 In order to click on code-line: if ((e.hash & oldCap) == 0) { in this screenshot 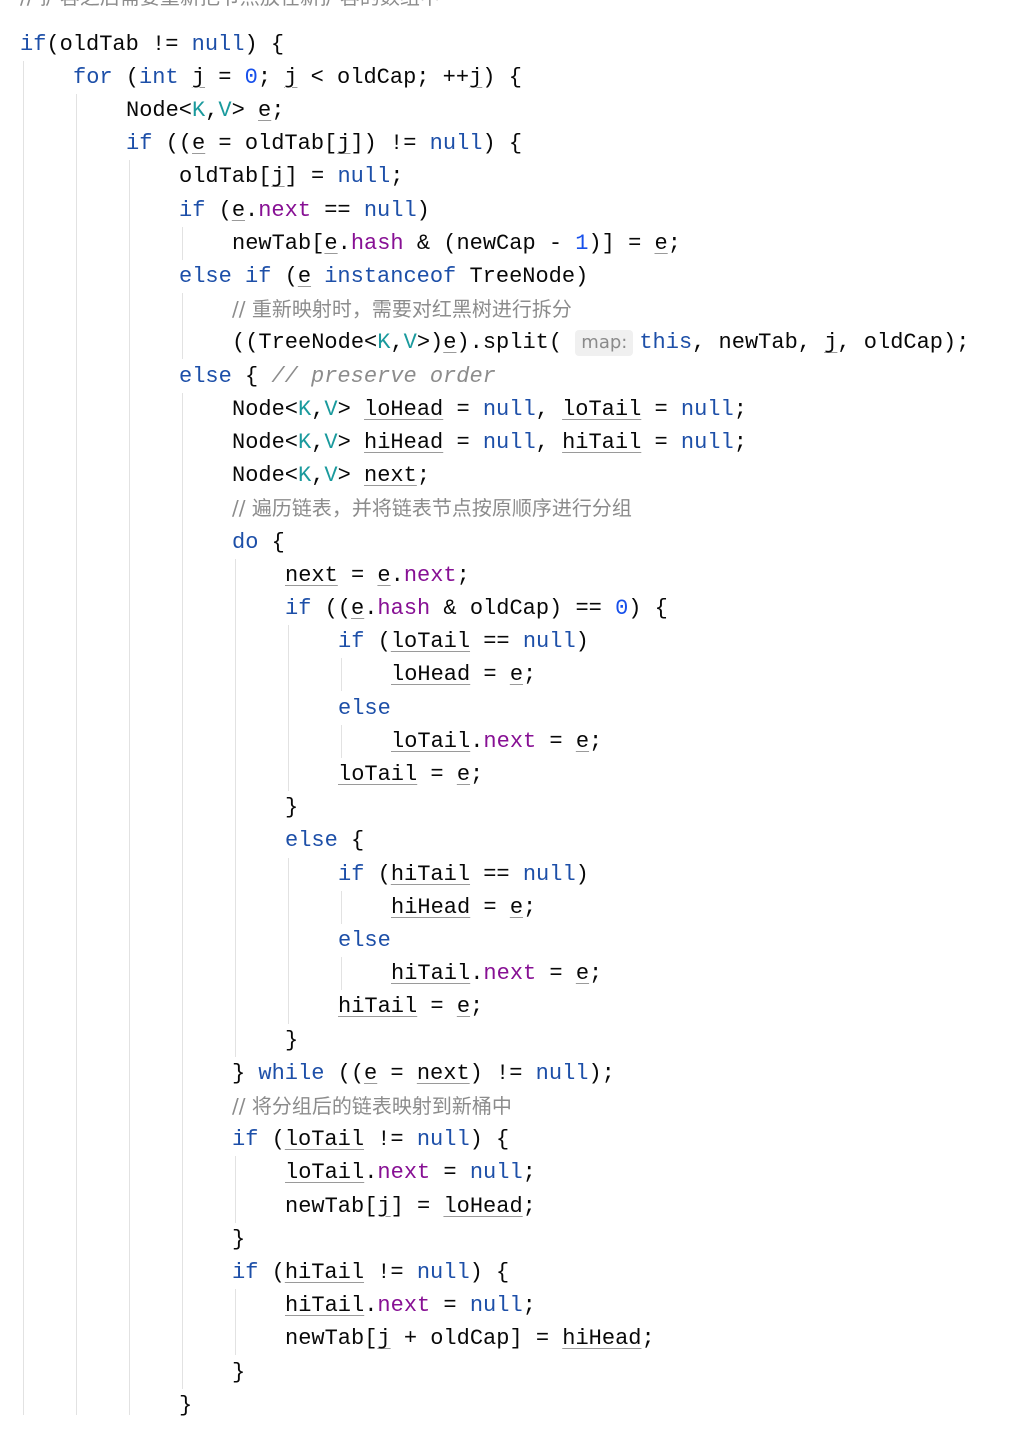, I will do `click(476, 608)`.